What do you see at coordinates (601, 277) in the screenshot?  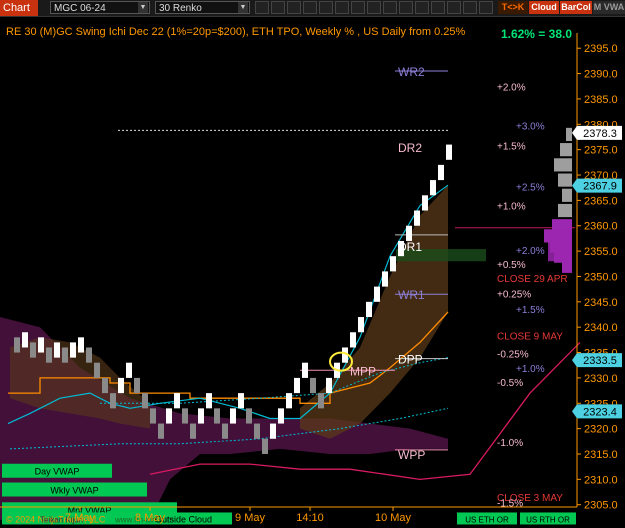 I see `axis-tick-label: 2350.0` at bounding box center [601, 277].